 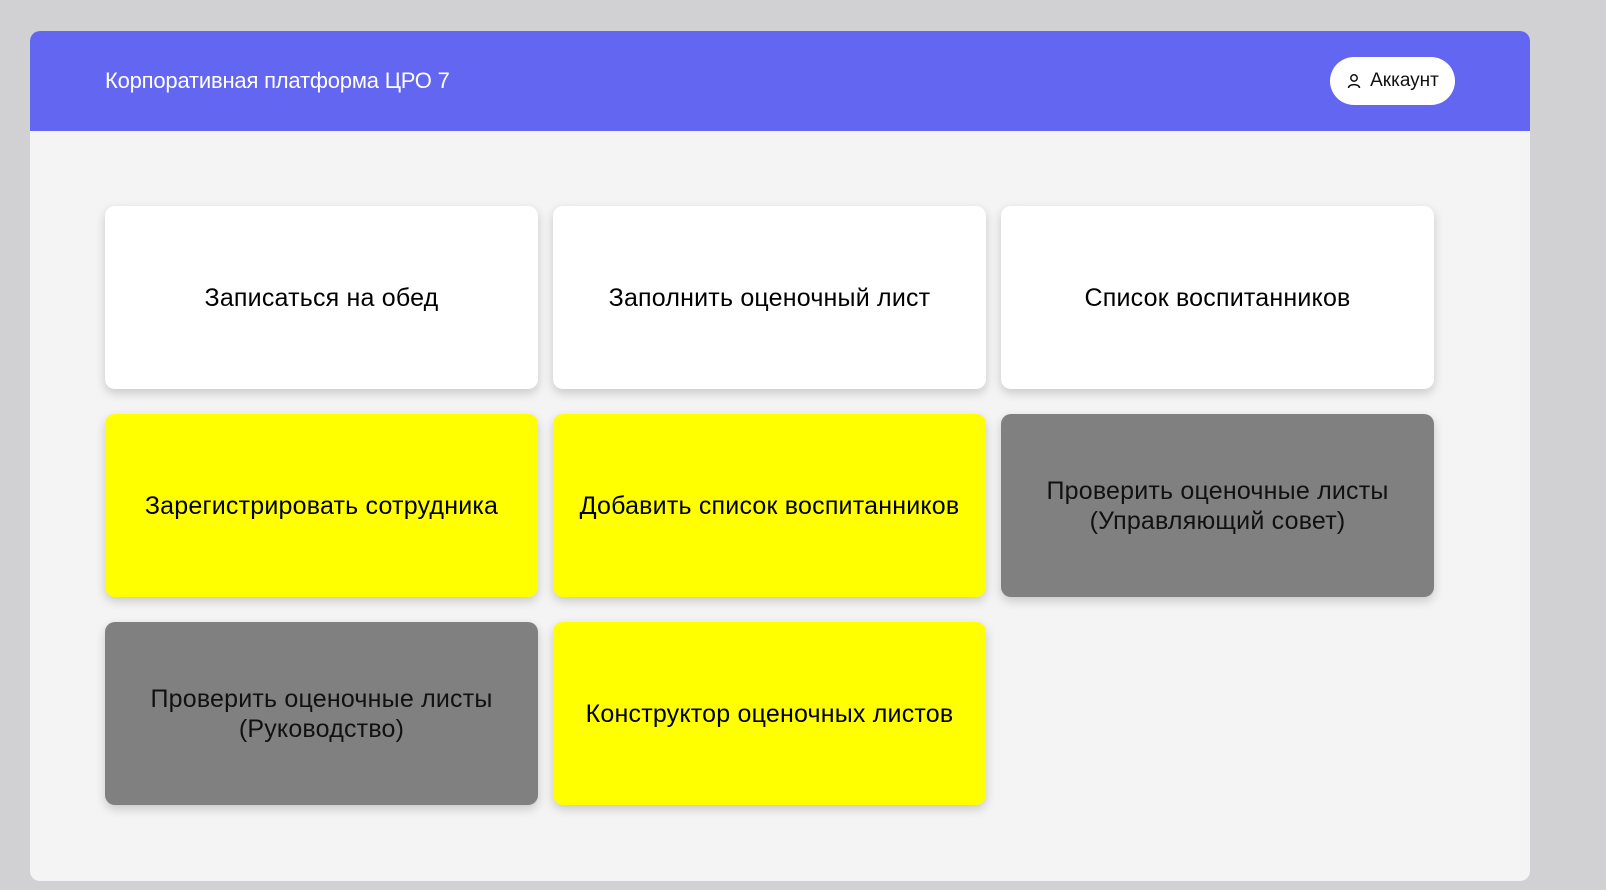 I want to click on tile-check-sheets-management: Проверить оценочные листы (Руководство), so click(x=321, y=713).